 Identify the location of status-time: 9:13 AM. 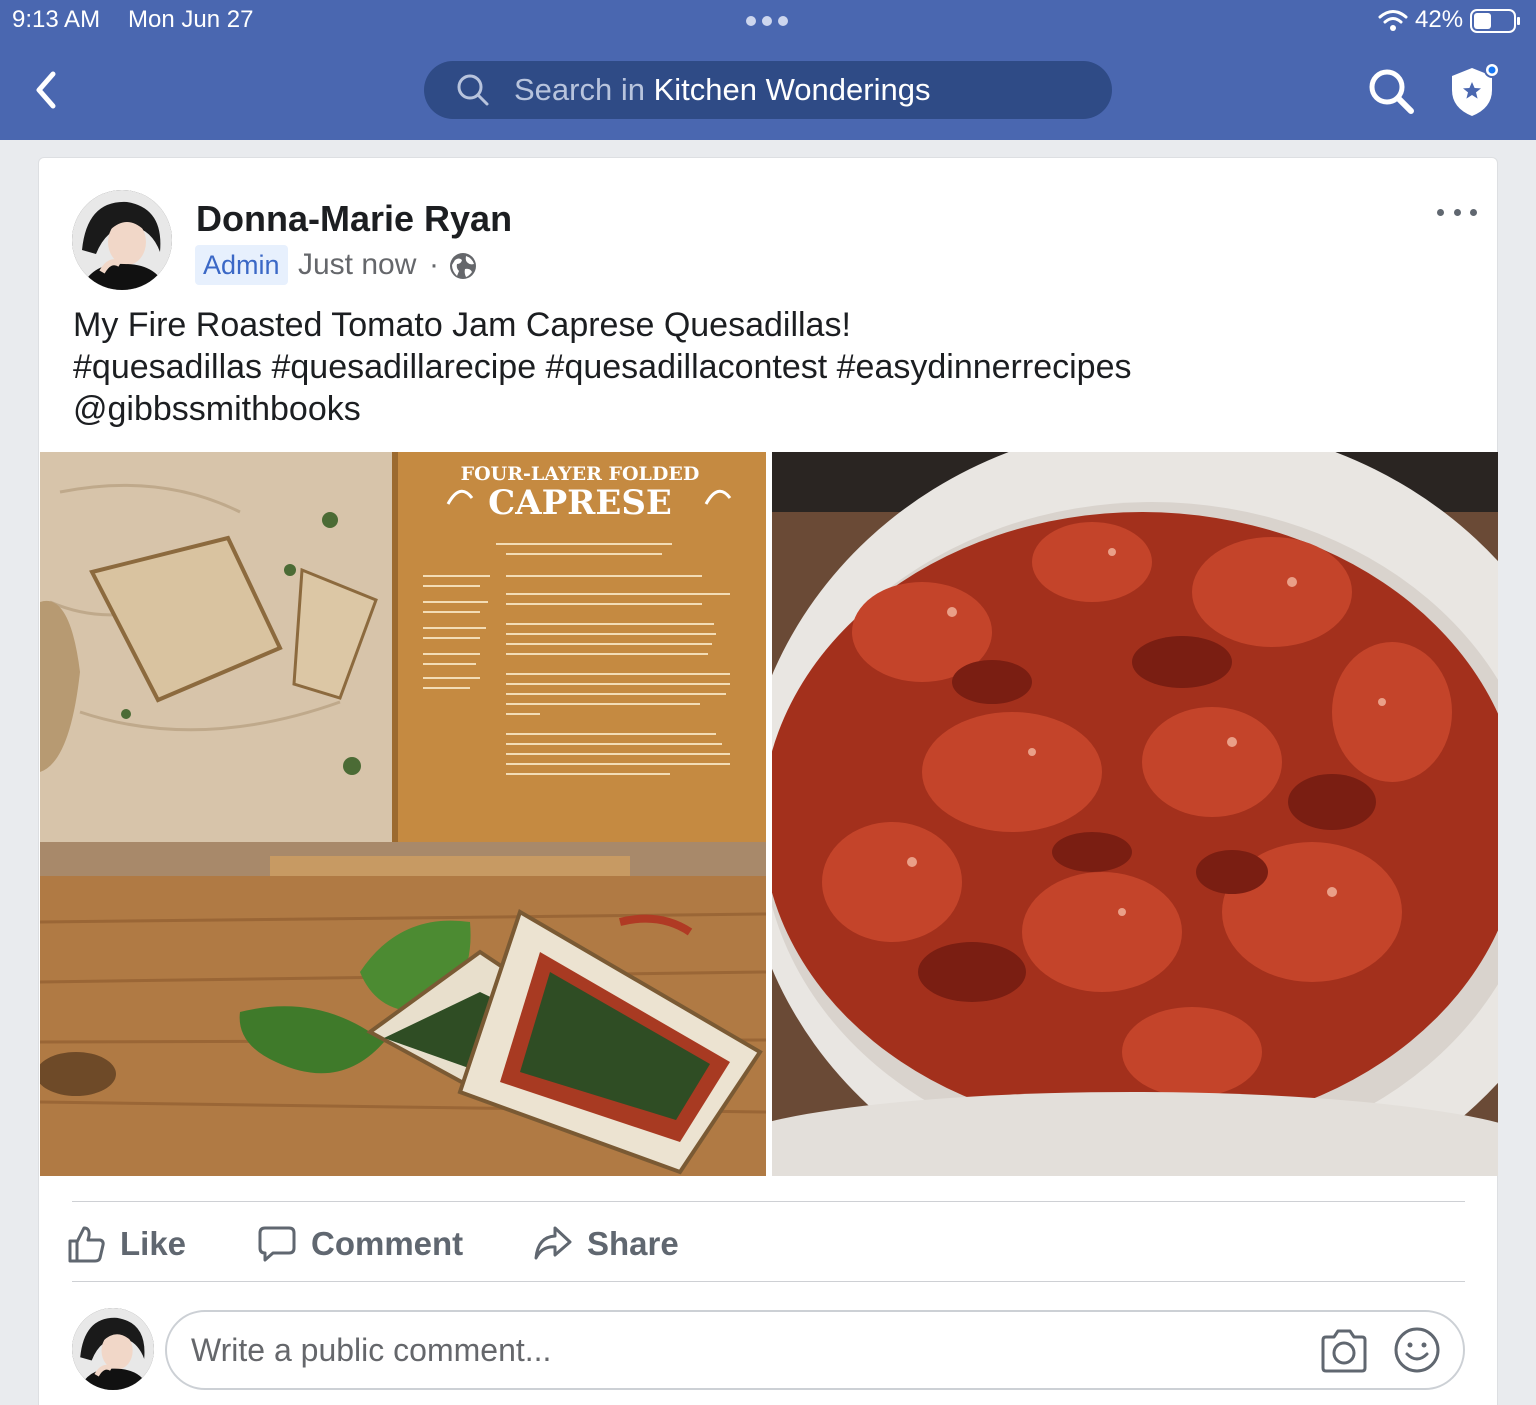
(56, 19).